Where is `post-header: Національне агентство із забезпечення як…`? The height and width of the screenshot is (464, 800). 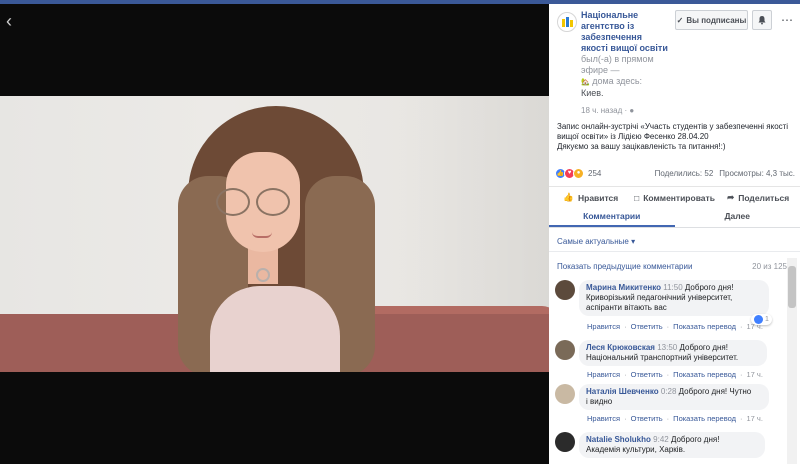
post-header: Національне агентство із забезпечення як… is located at coordinates (674, 54).